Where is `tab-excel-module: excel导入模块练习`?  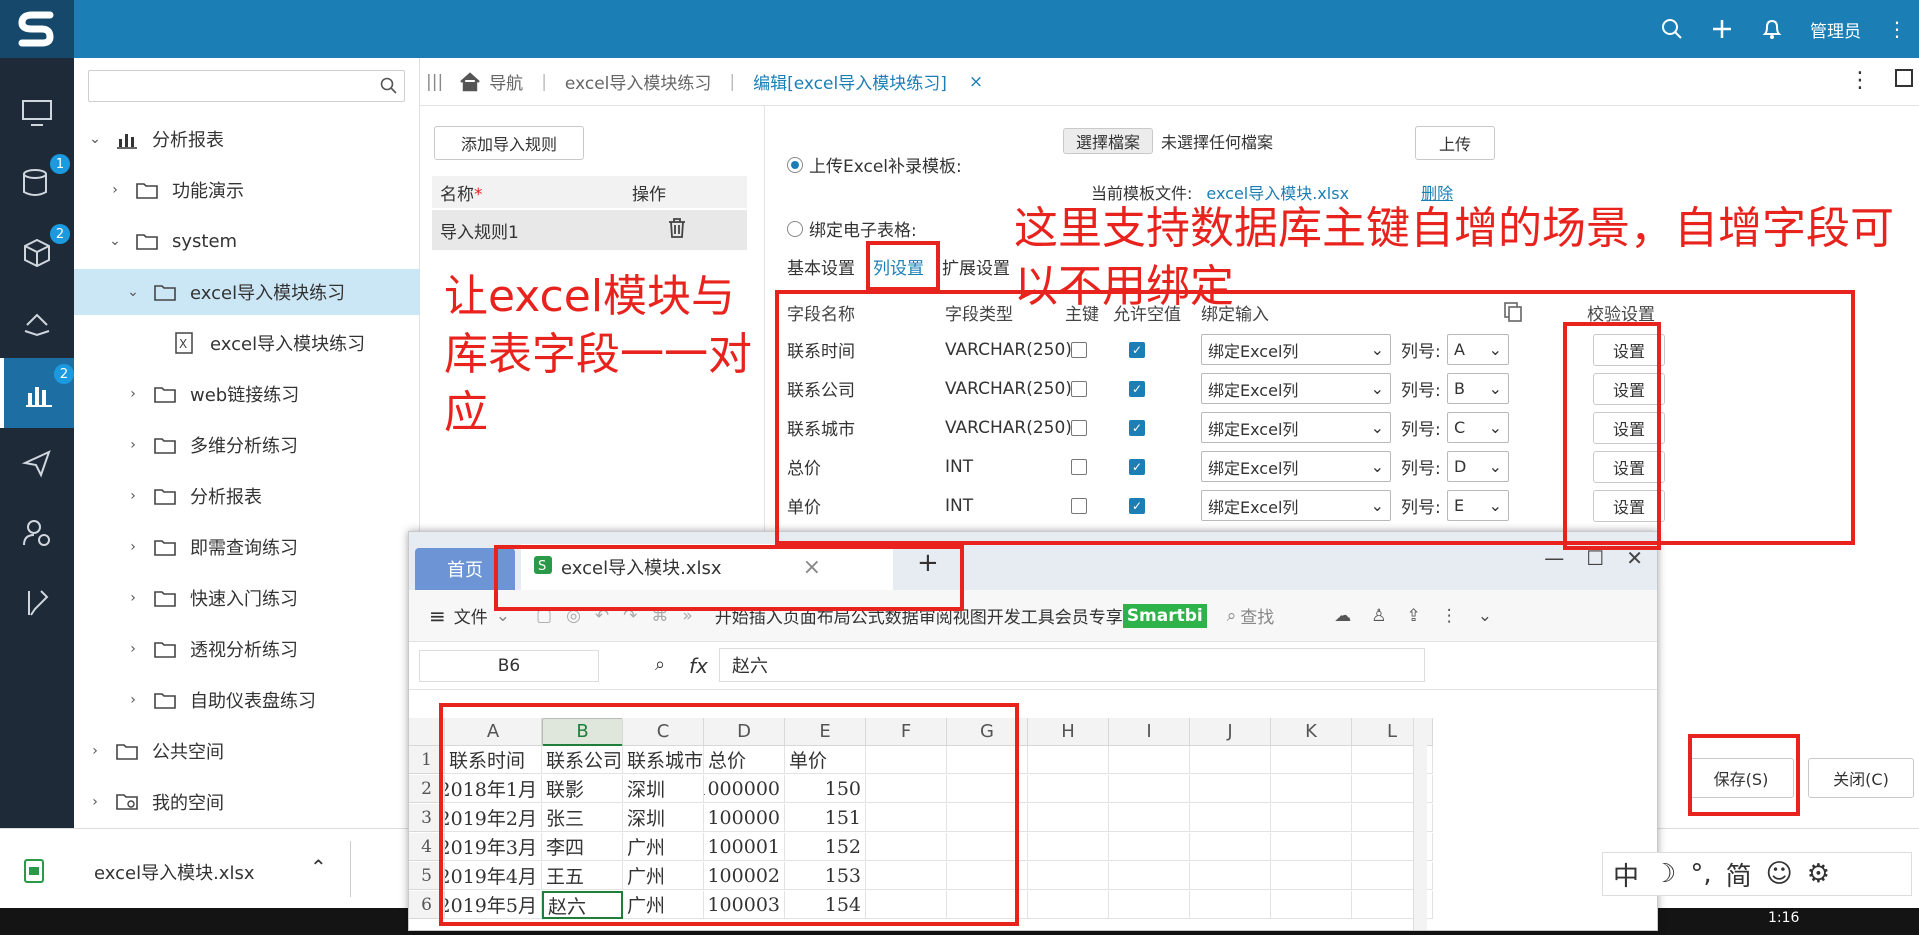
tab-excel-module: excel导入模块练习 is located at coordinates (638, 81).